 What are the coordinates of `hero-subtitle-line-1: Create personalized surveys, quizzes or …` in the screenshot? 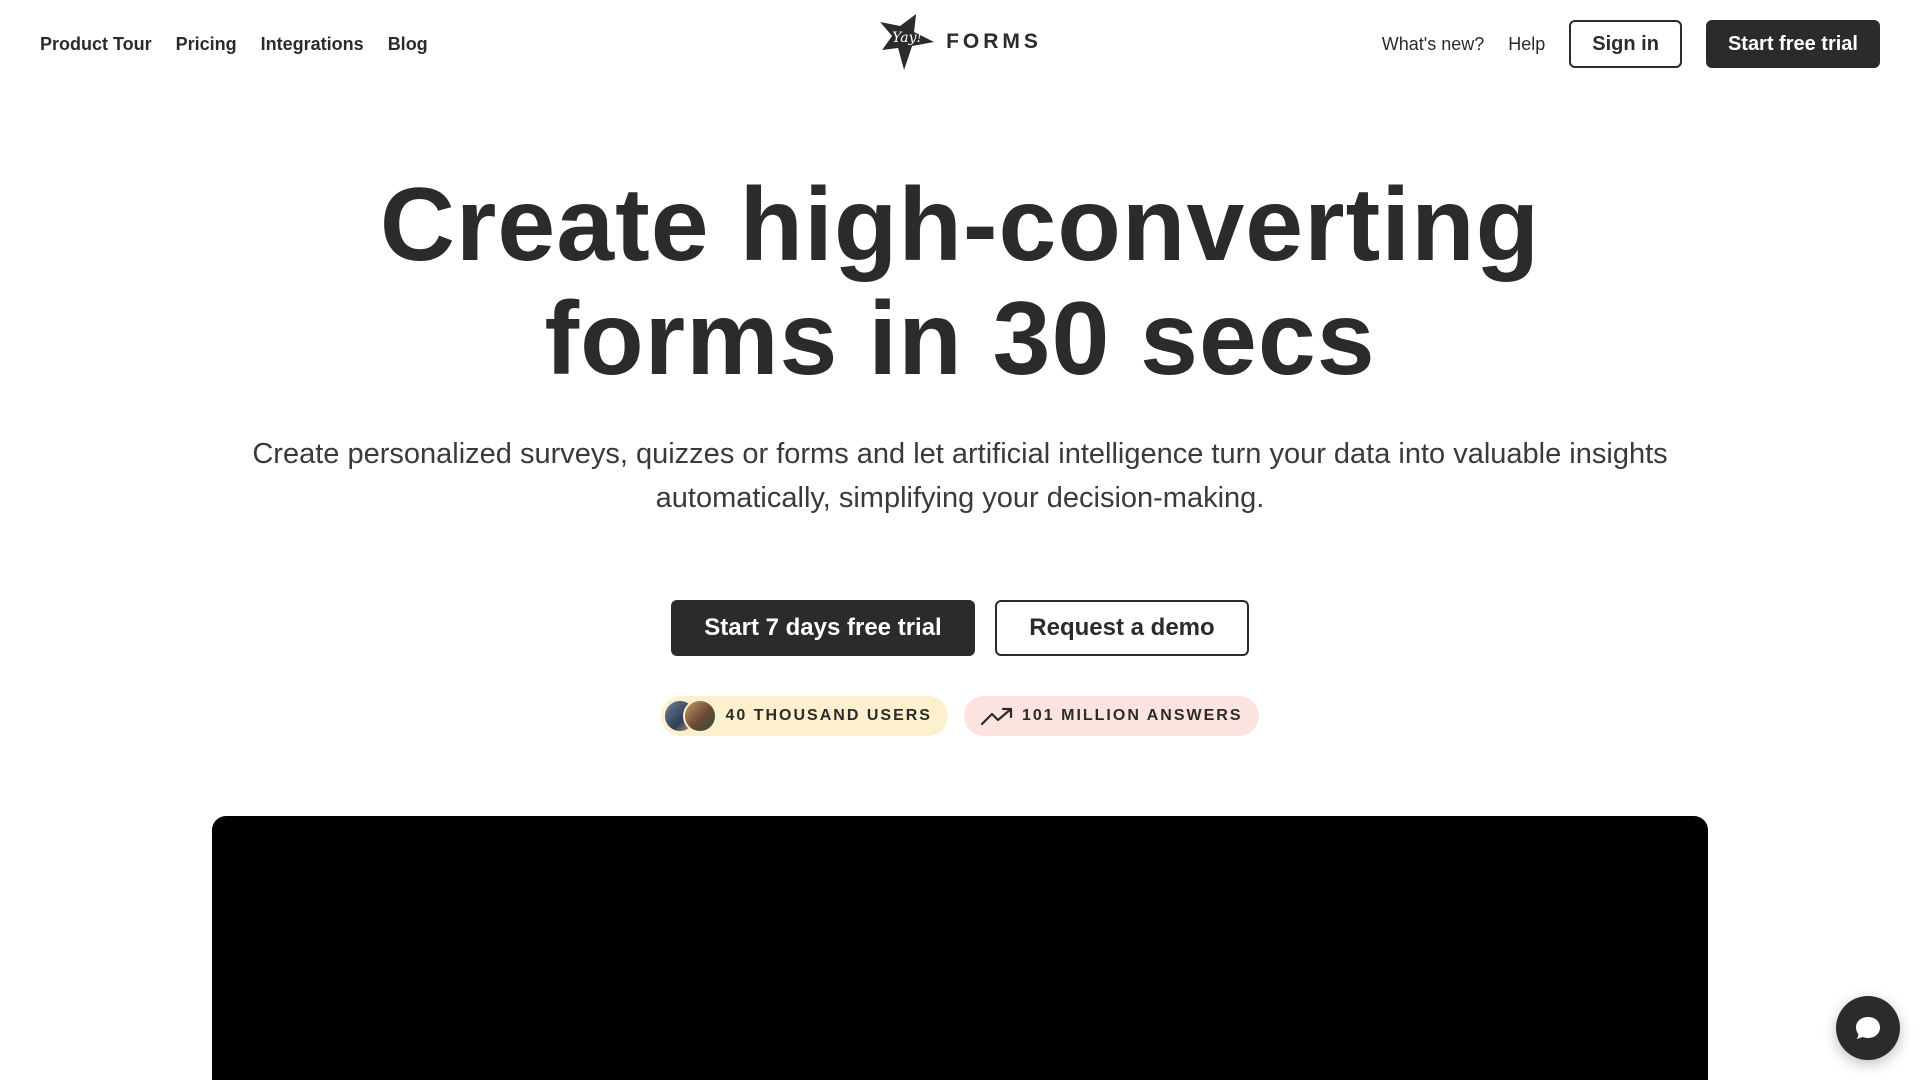 It's located at (960, 454).